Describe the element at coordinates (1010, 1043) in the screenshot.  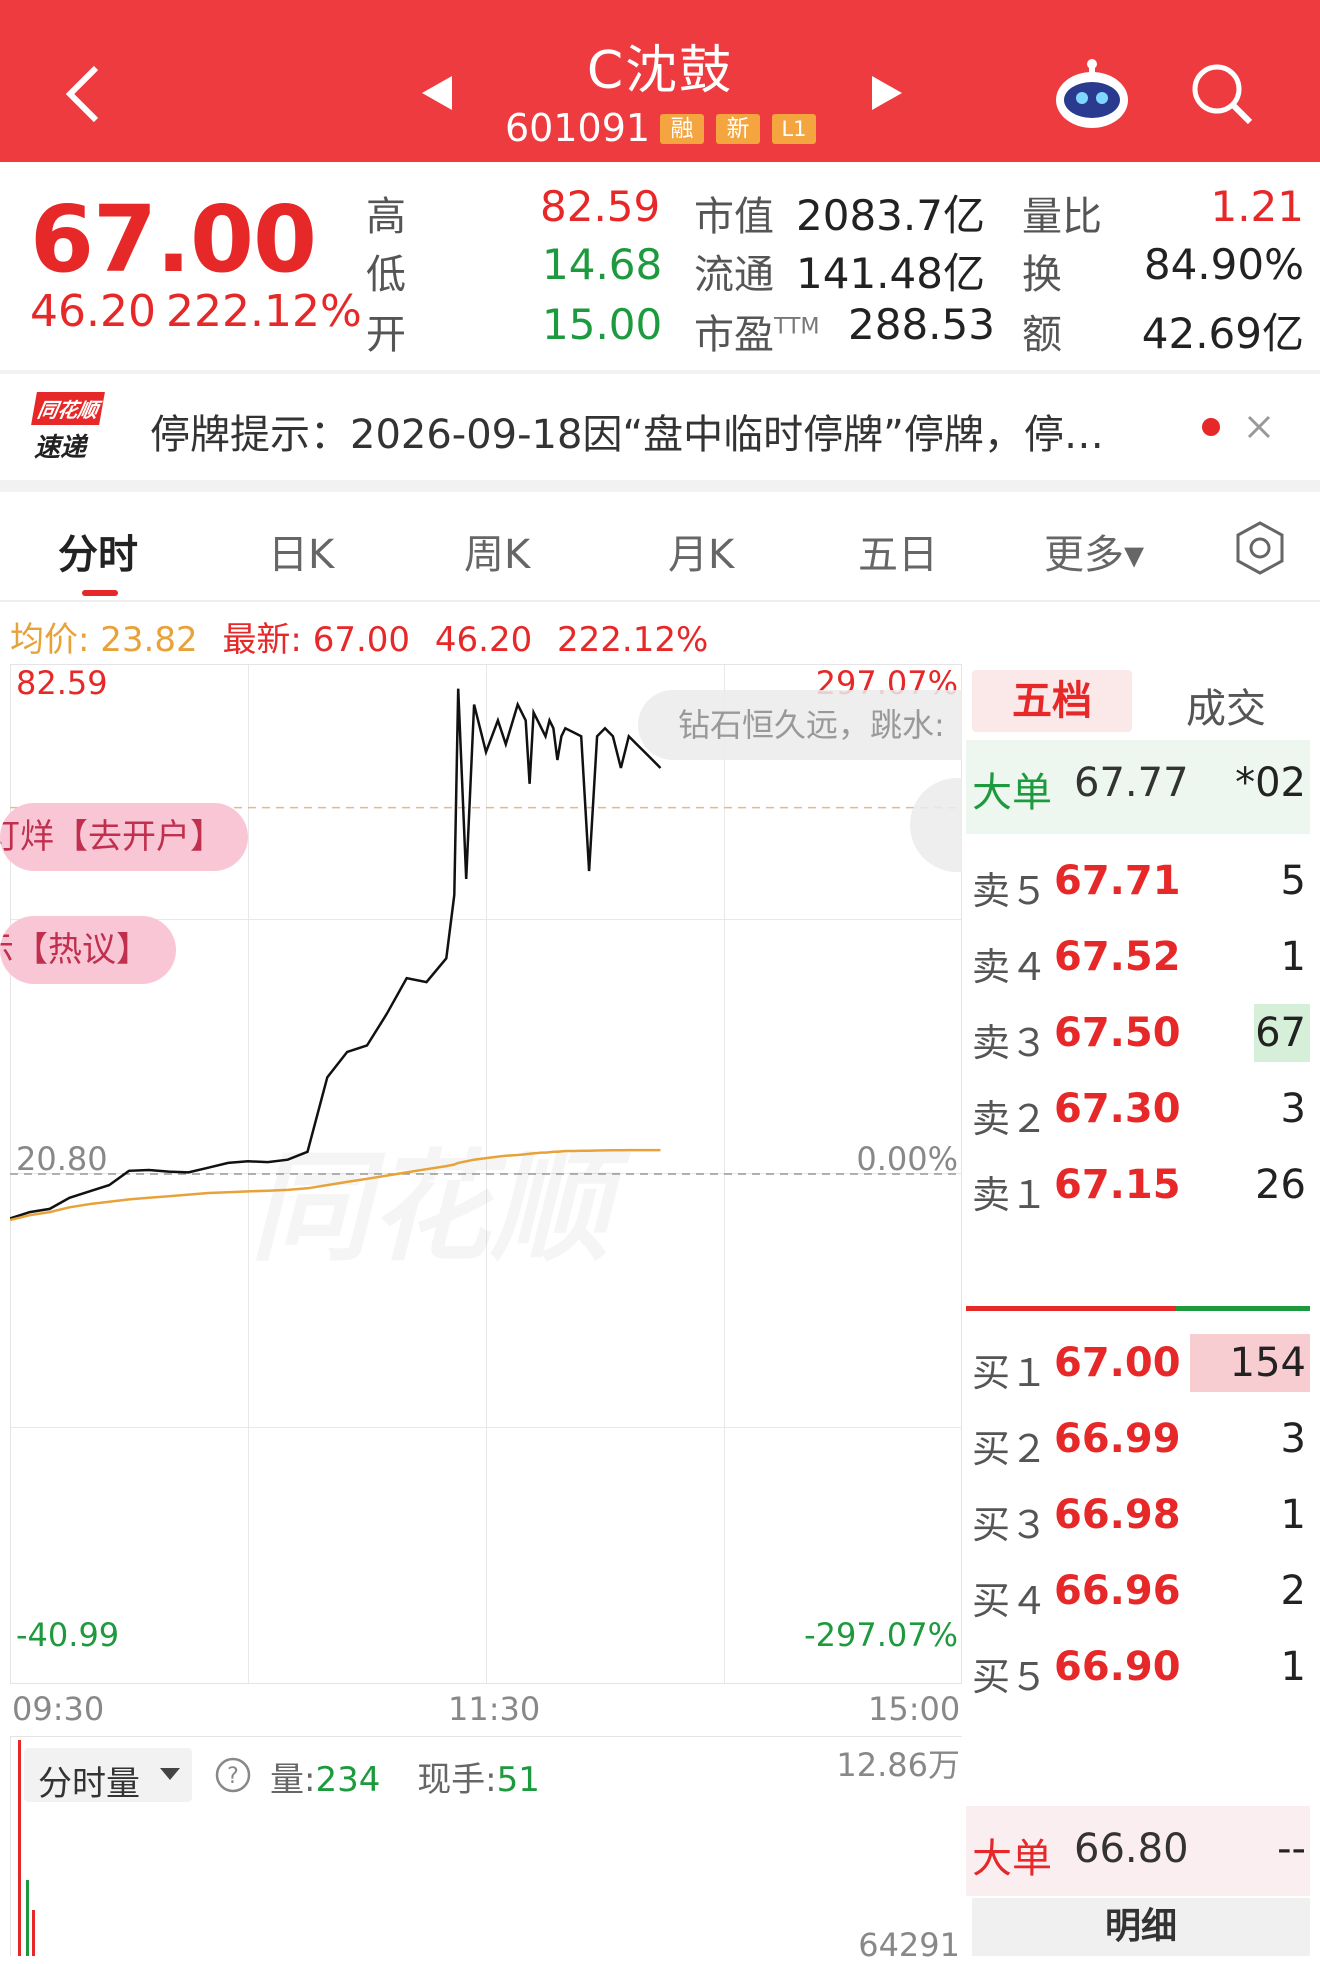
I see `ask-label: 卖３` at that location.